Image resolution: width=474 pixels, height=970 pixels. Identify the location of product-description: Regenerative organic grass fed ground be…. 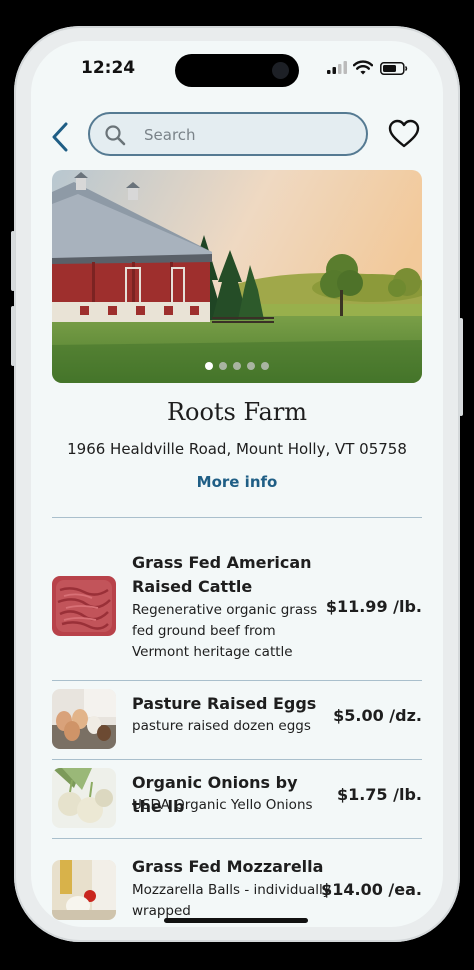
(225, 631).